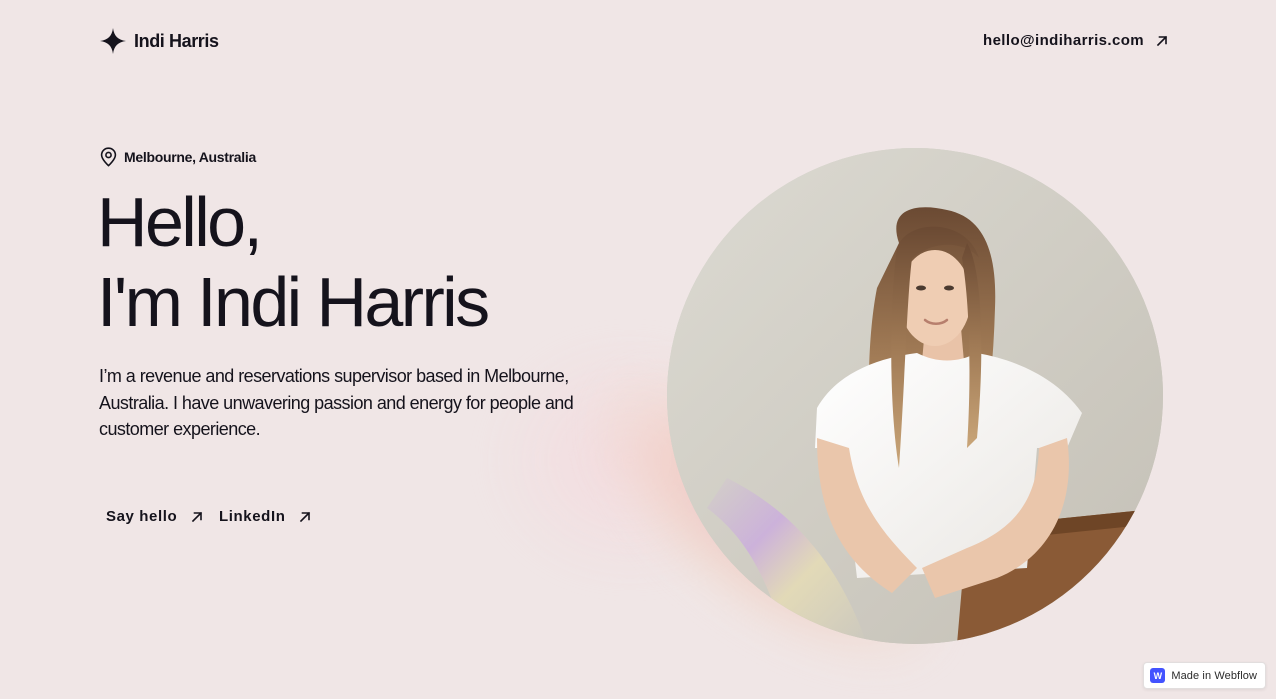 This screenshot has width=1276, height=699. Describe the element at coordinates (108, 157) in the screenshot. I see `map-pin-icon` at that location.